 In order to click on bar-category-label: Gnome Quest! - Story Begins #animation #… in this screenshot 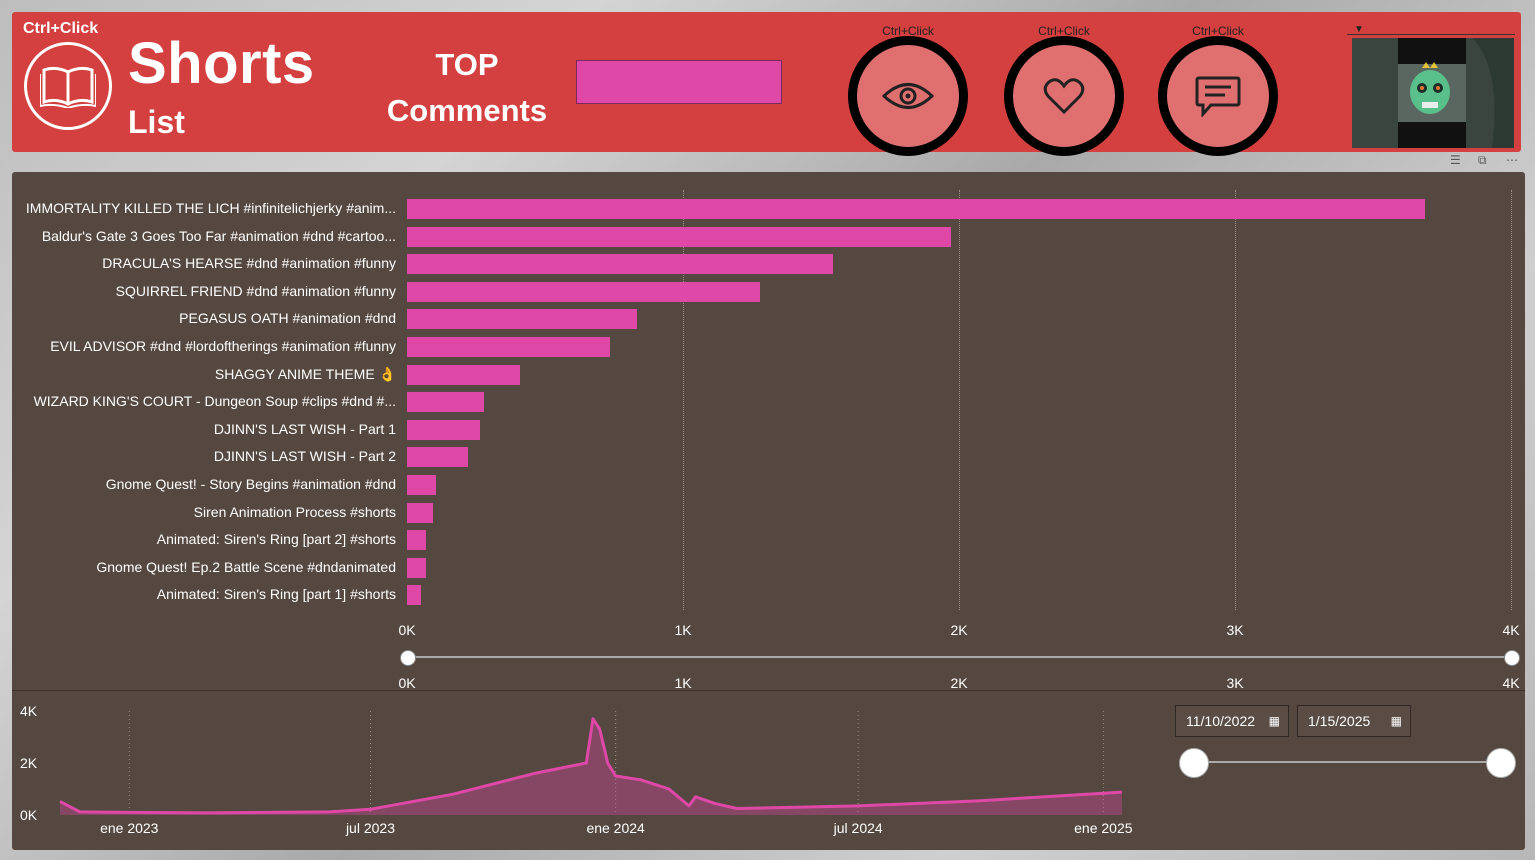, I will do `click(250, 484)`.